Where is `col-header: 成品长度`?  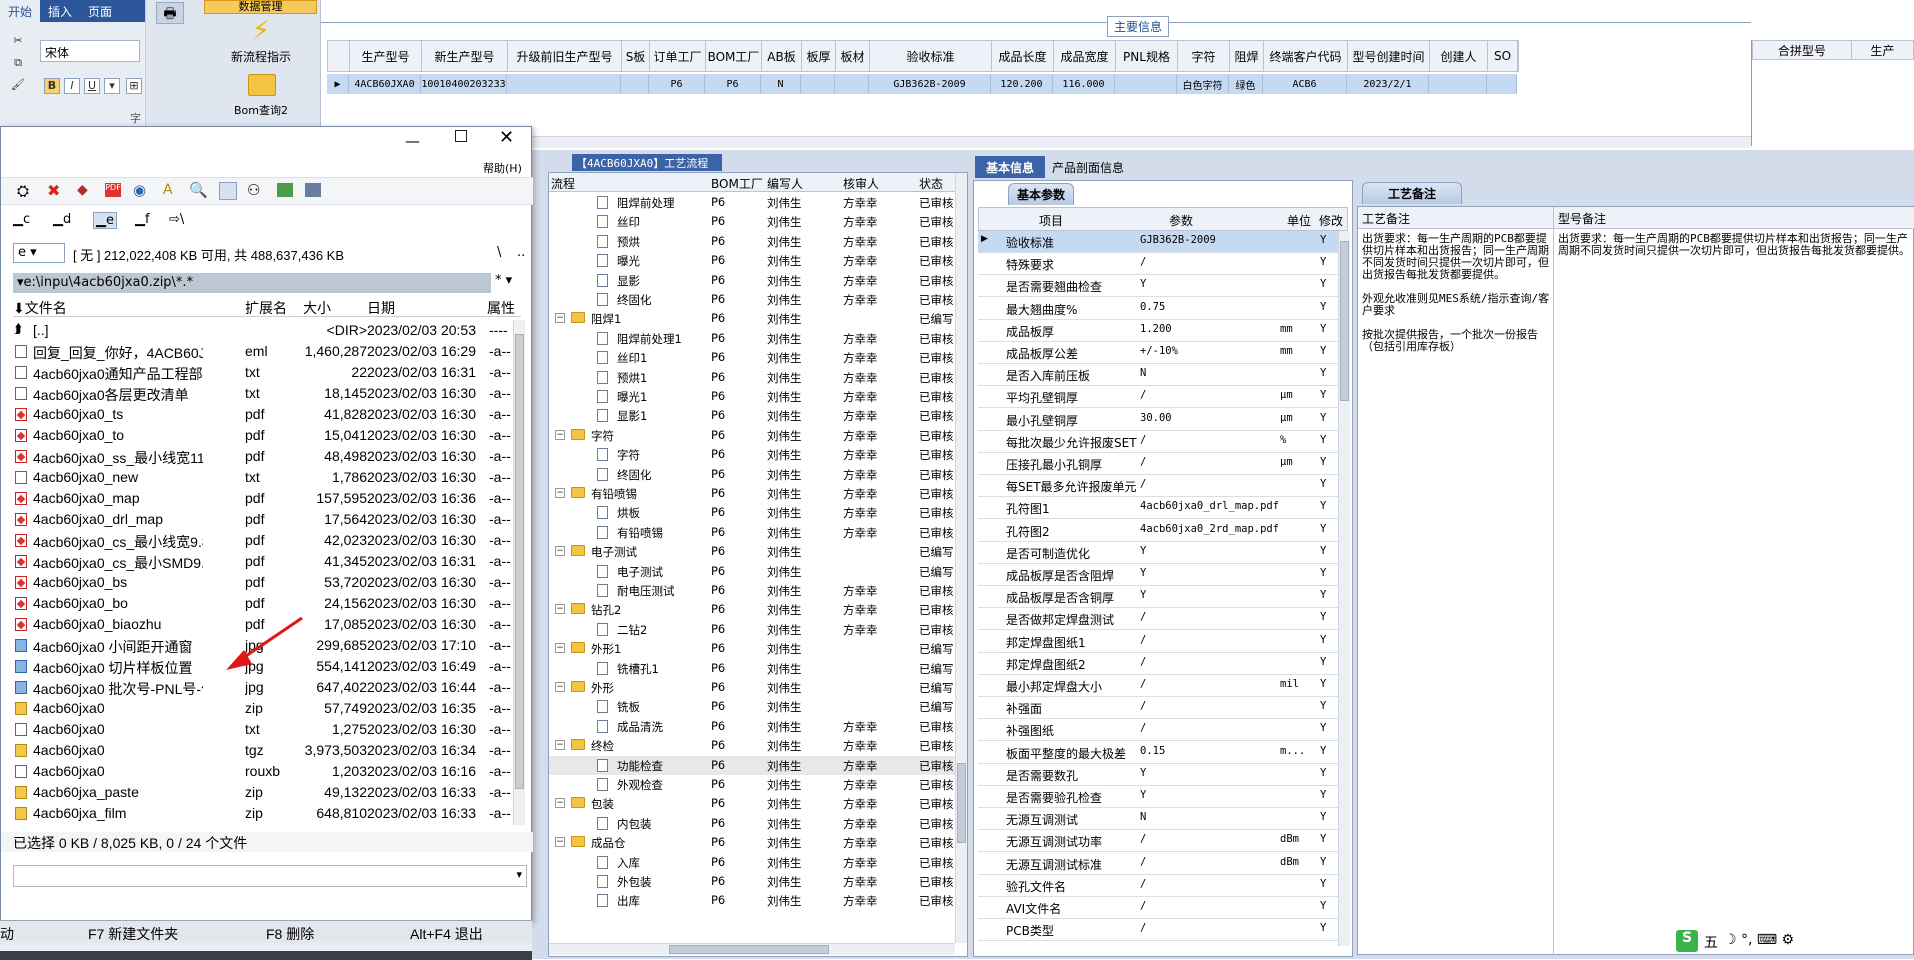 col-header: 成品长度 is located at coordinates (1023, 56).